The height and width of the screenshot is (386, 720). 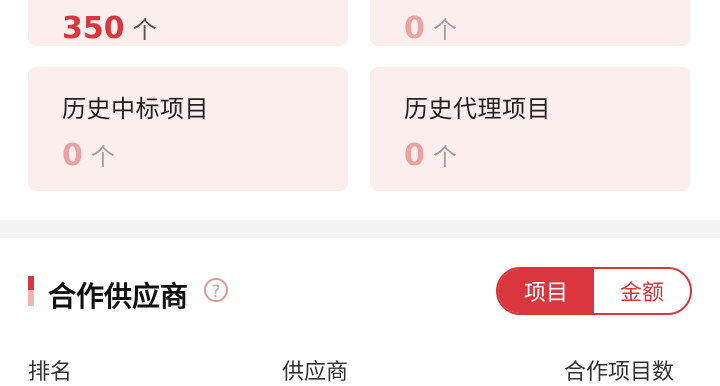 I want to click on stat-value-row: 350 个, so click(x=109, y=28).